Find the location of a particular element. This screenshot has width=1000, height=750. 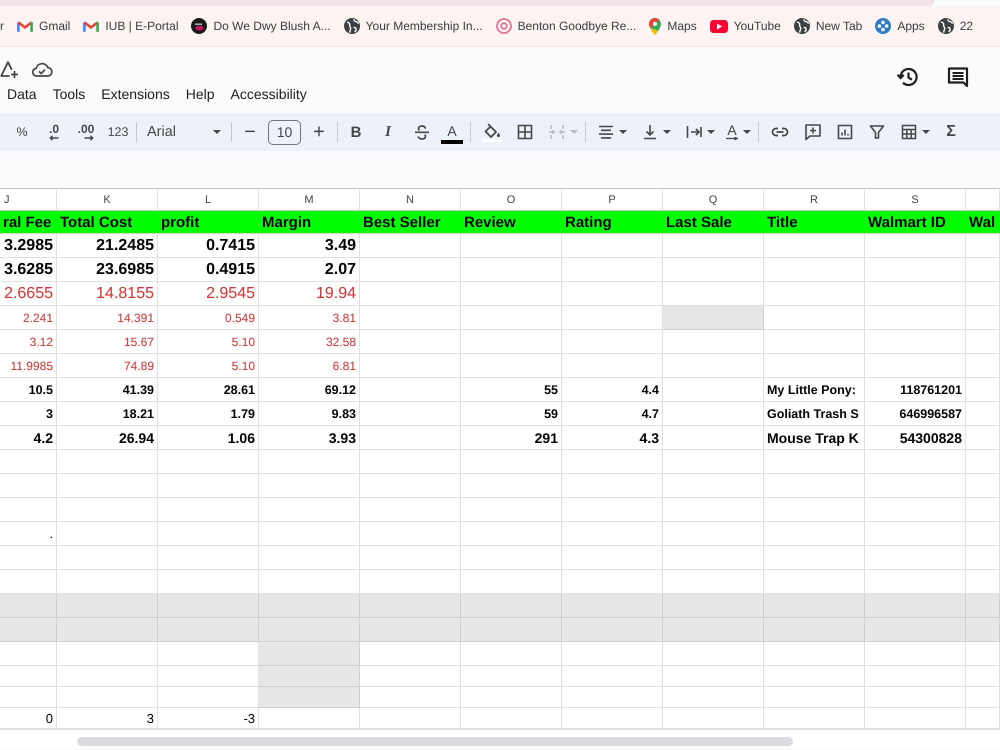

play-icon is located at coordinates (719, 26).